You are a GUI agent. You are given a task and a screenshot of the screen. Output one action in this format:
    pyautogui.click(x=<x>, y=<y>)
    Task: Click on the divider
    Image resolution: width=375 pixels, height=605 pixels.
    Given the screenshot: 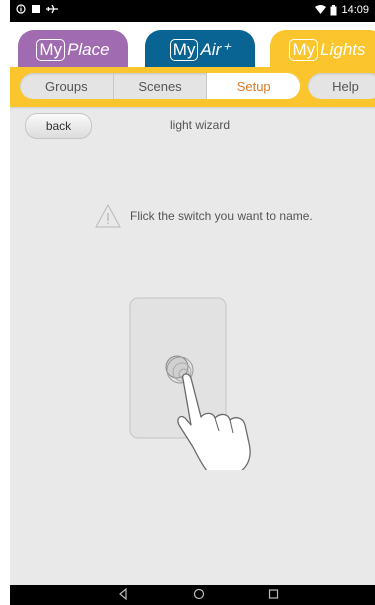 What is the action you would take?
    pyautogui.click(x=192, y=108)
    